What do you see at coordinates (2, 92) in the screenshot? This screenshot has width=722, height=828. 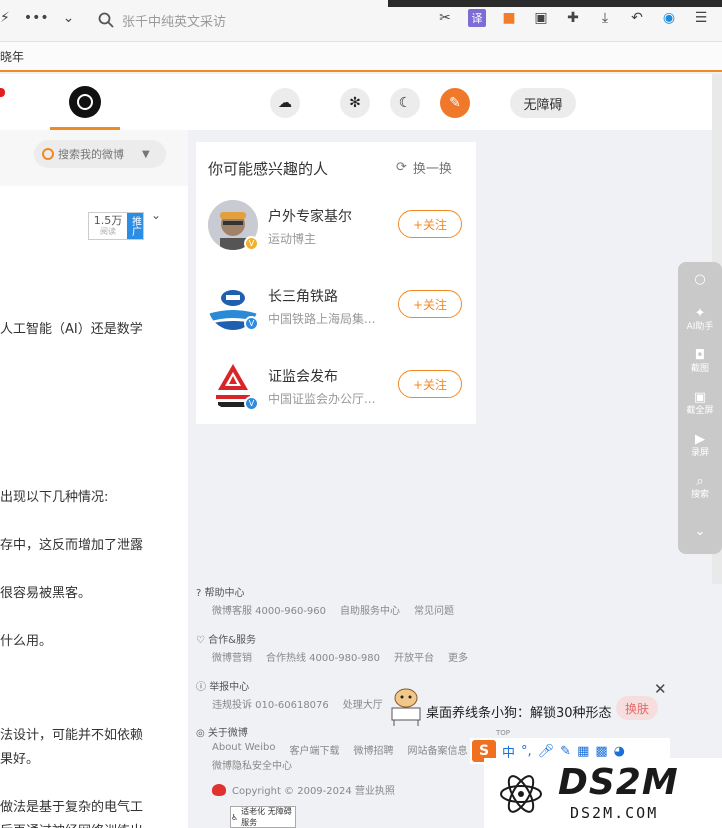 I see `notification-dot` at bounding box center [2, 92].